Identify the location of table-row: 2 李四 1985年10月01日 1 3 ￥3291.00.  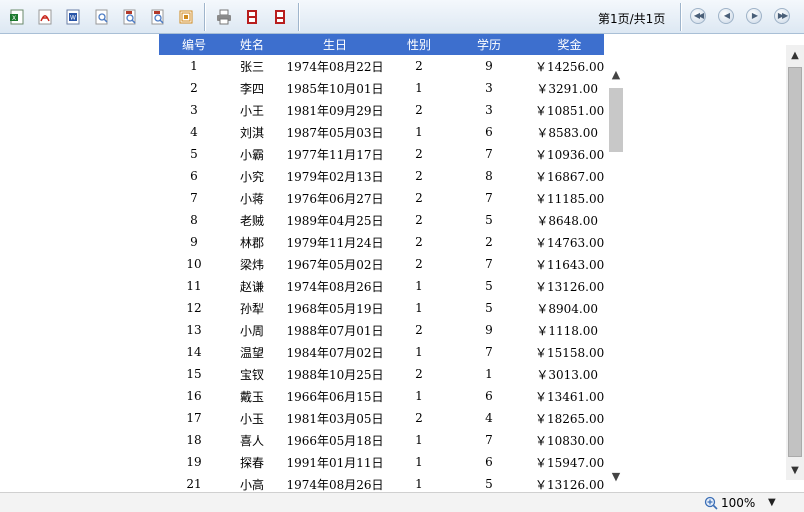
(381, 88).